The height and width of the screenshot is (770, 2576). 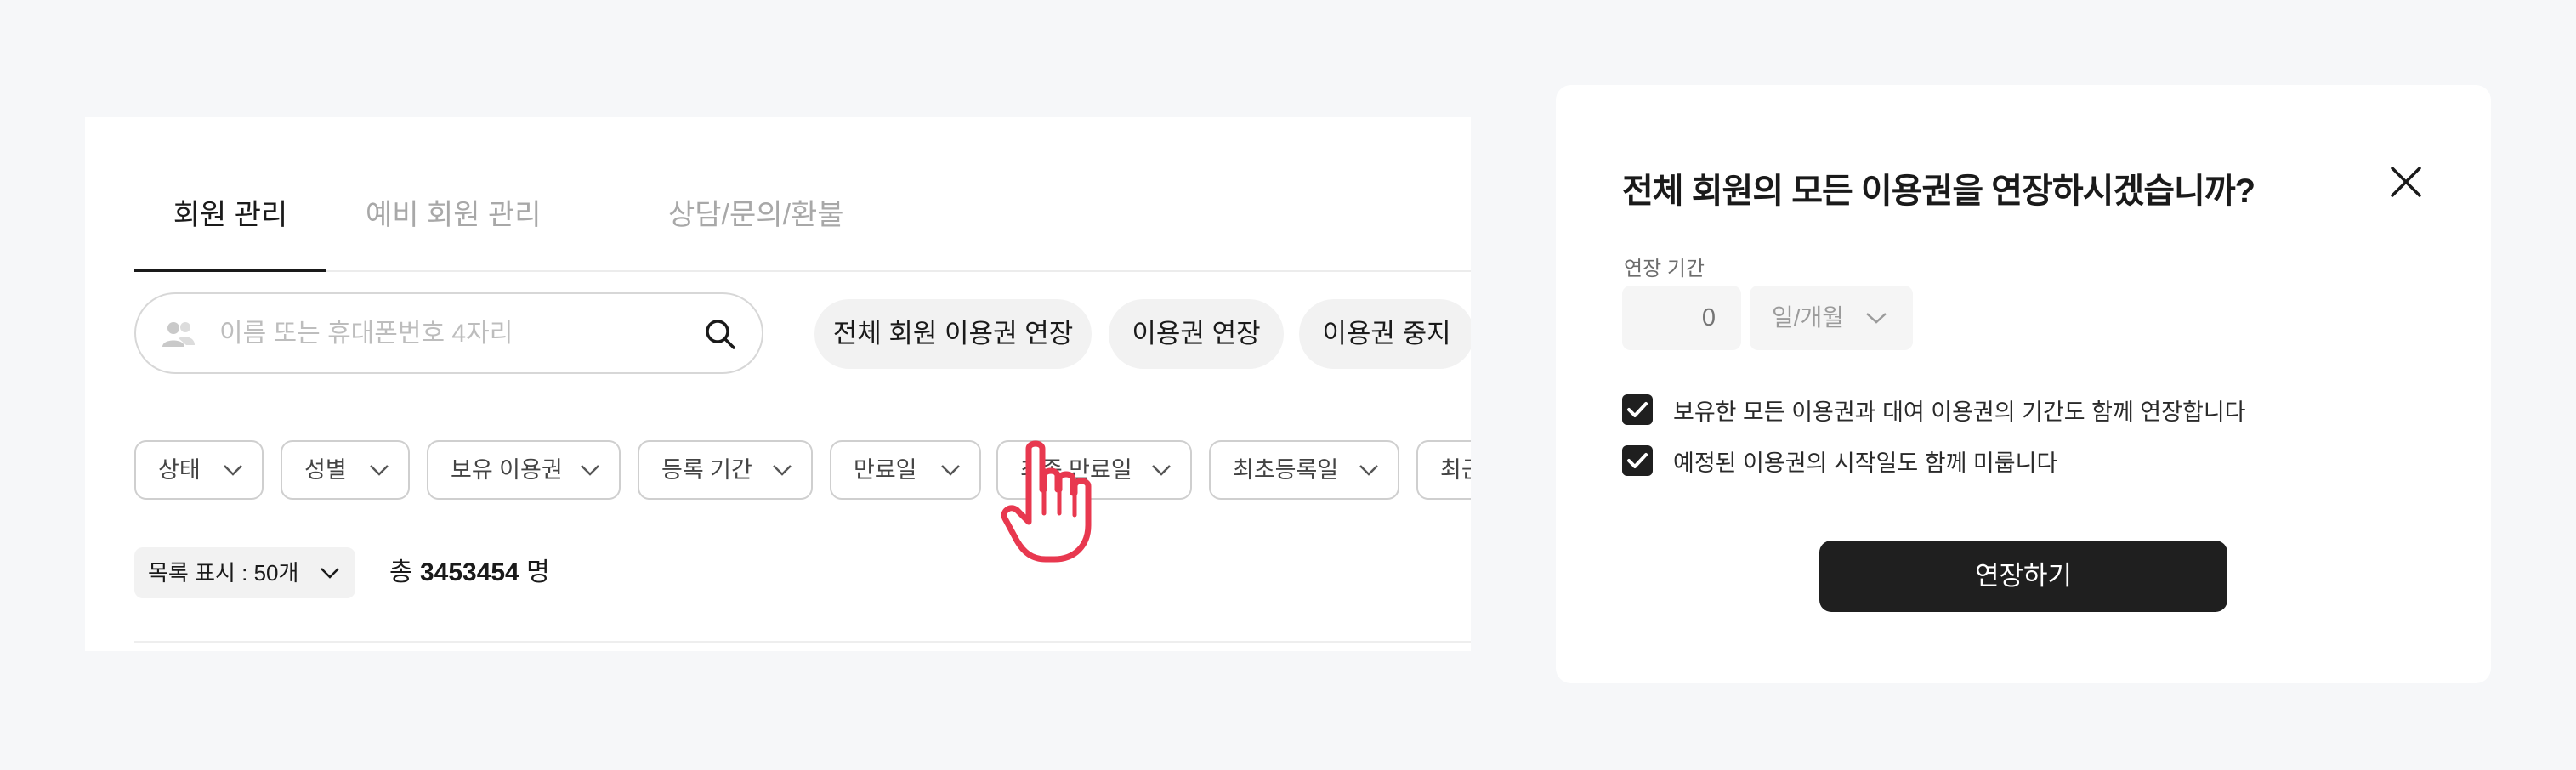 I want to click on divider, so click(x=803, y=642).